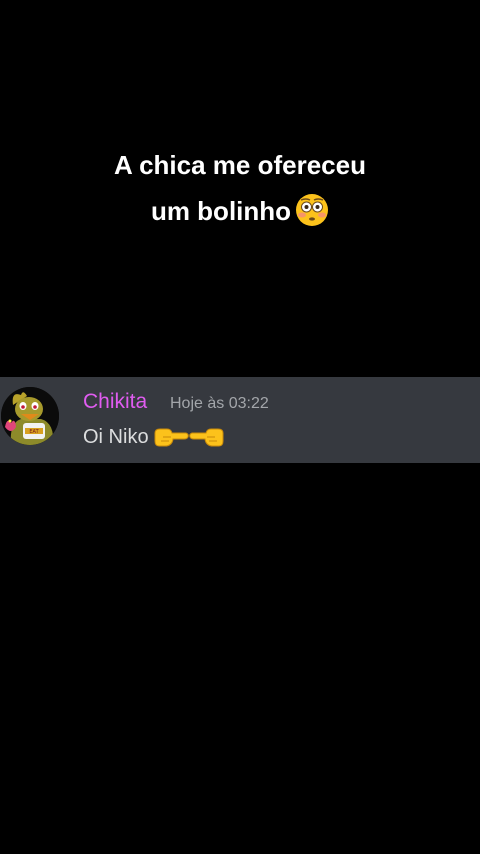  I want to click on avatar: EAT, so click(30, 416).